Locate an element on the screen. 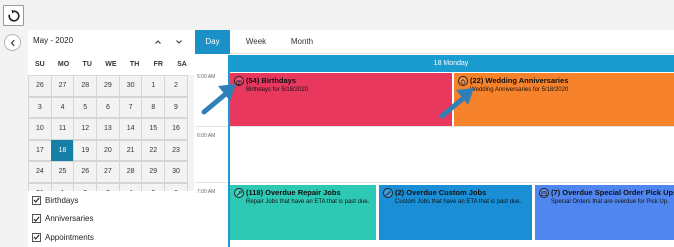  weekday-label: MO is located at coordinates (63, 64).